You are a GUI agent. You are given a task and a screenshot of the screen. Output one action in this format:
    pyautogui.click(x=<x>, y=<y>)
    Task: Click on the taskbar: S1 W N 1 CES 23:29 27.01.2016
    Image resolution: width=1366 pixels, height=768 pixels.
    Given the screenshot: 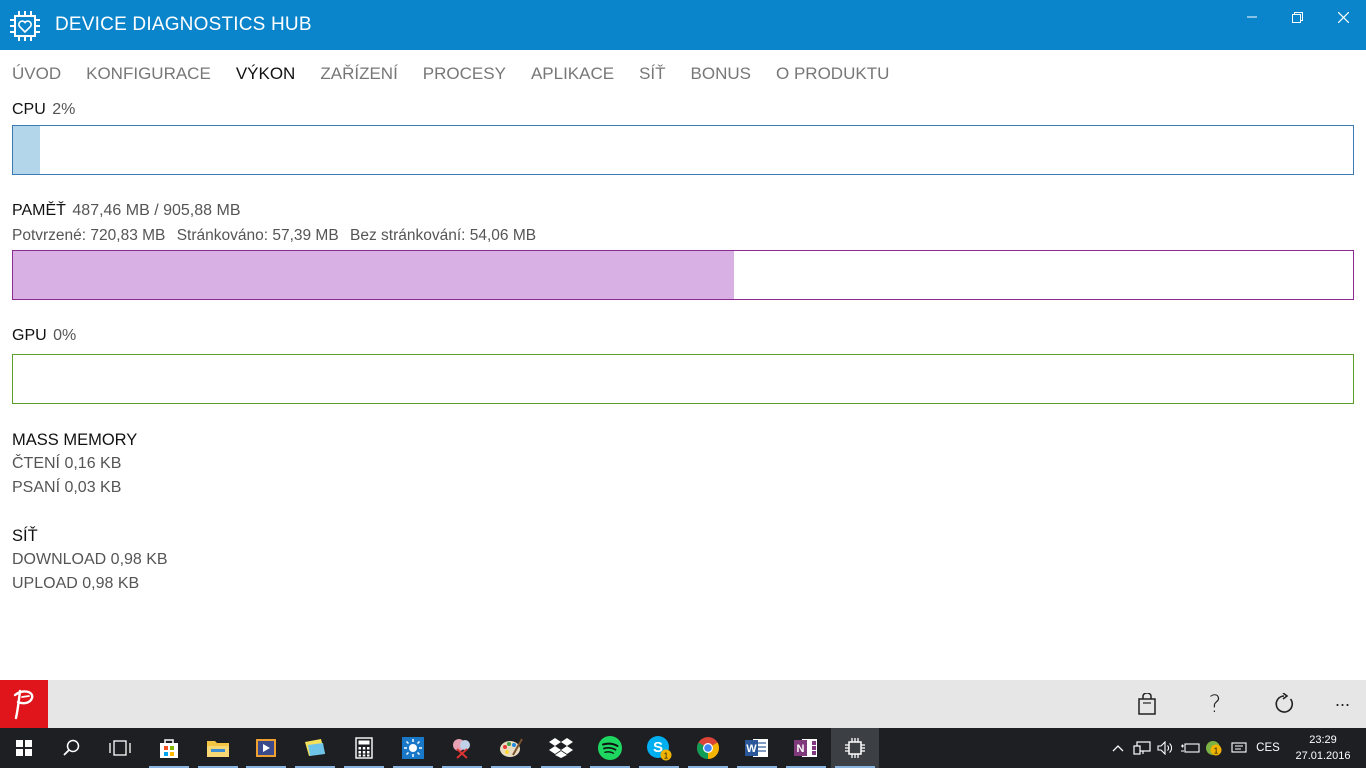 What is the action you would take?
    pyautogui.click(x=683, y=748)
    